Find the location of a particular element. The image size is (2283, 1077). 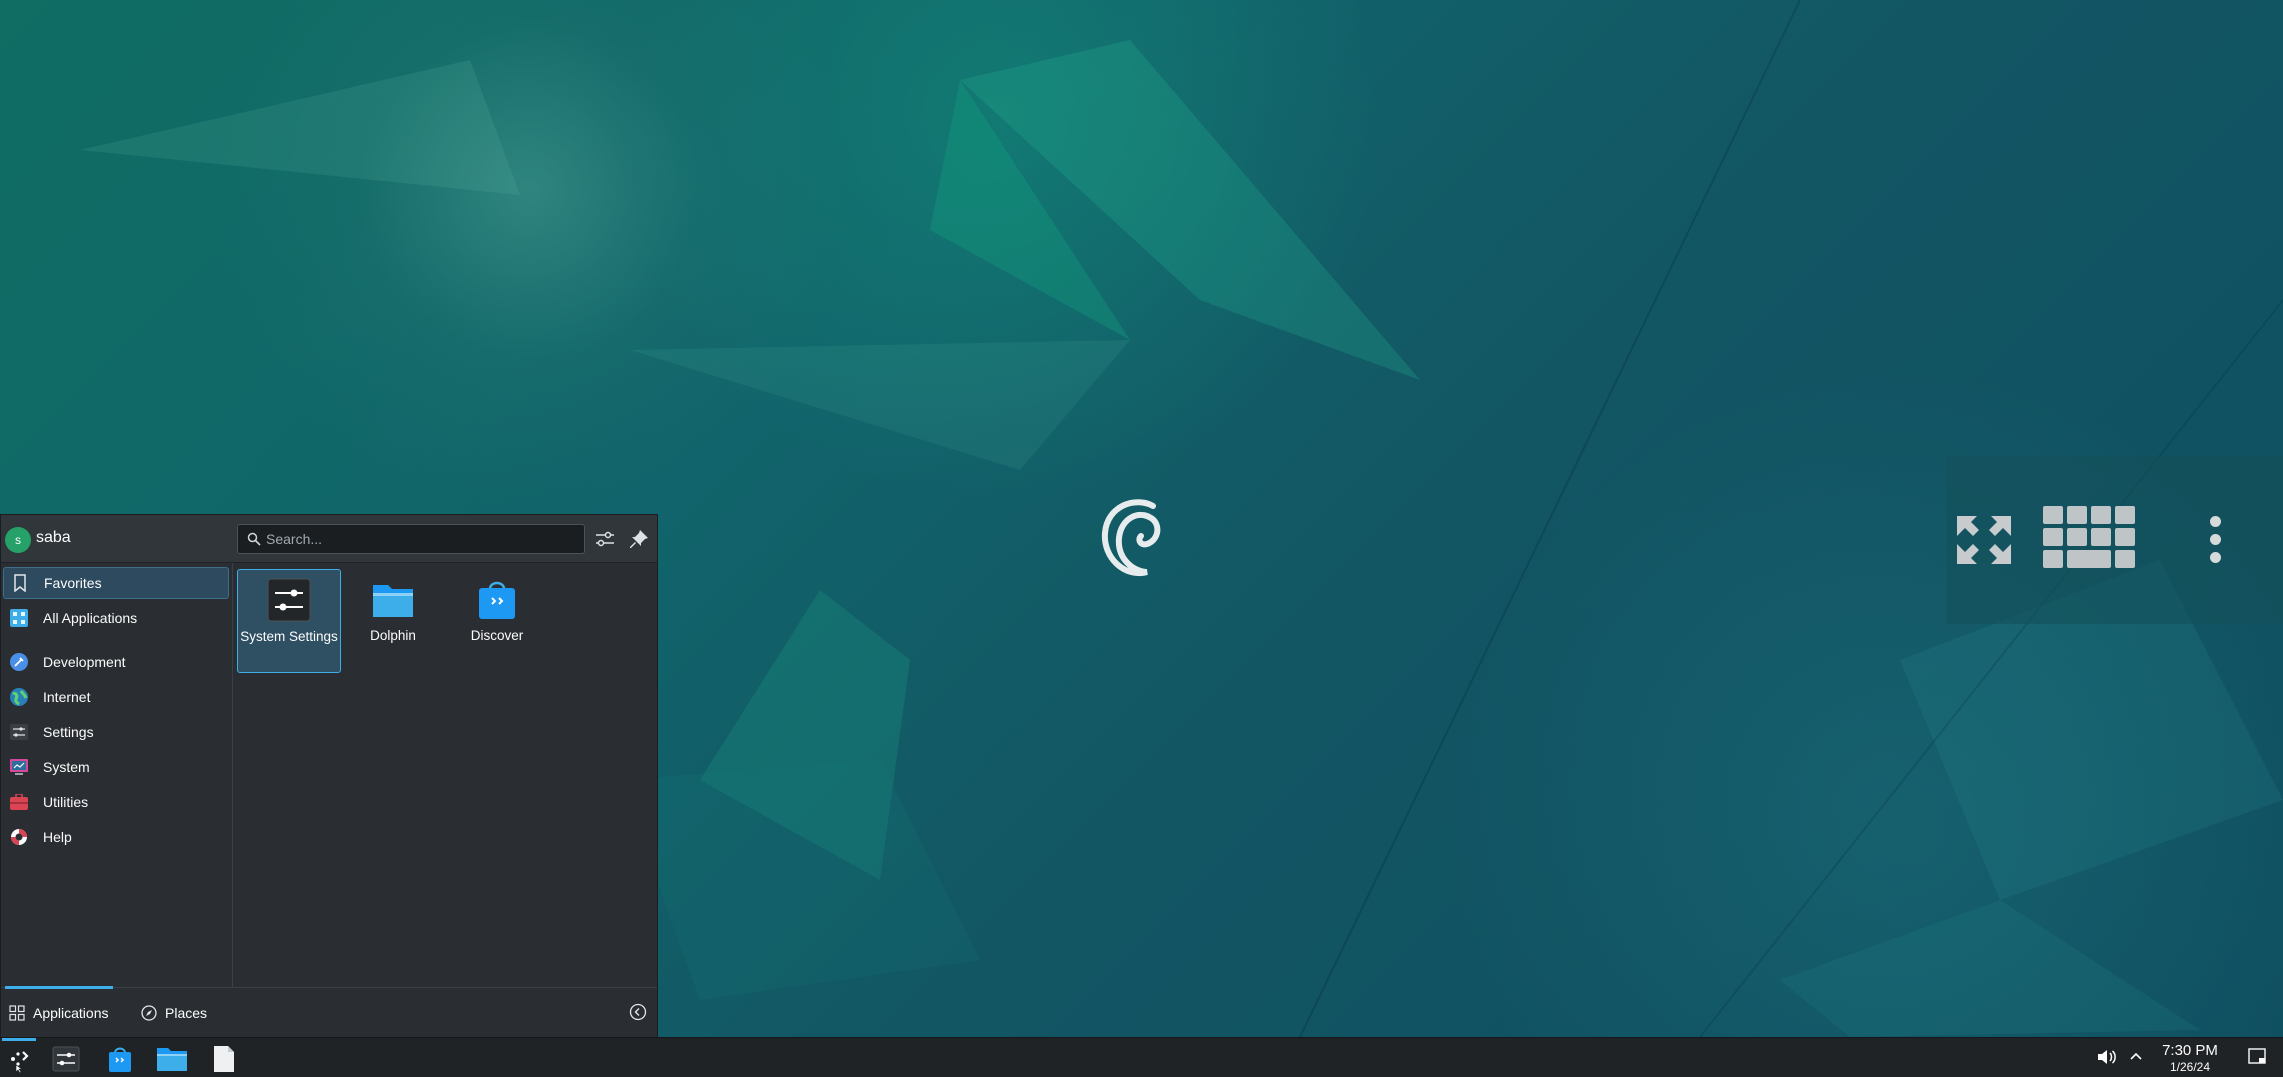

volume-button is located at coordinates (2107, 1057).